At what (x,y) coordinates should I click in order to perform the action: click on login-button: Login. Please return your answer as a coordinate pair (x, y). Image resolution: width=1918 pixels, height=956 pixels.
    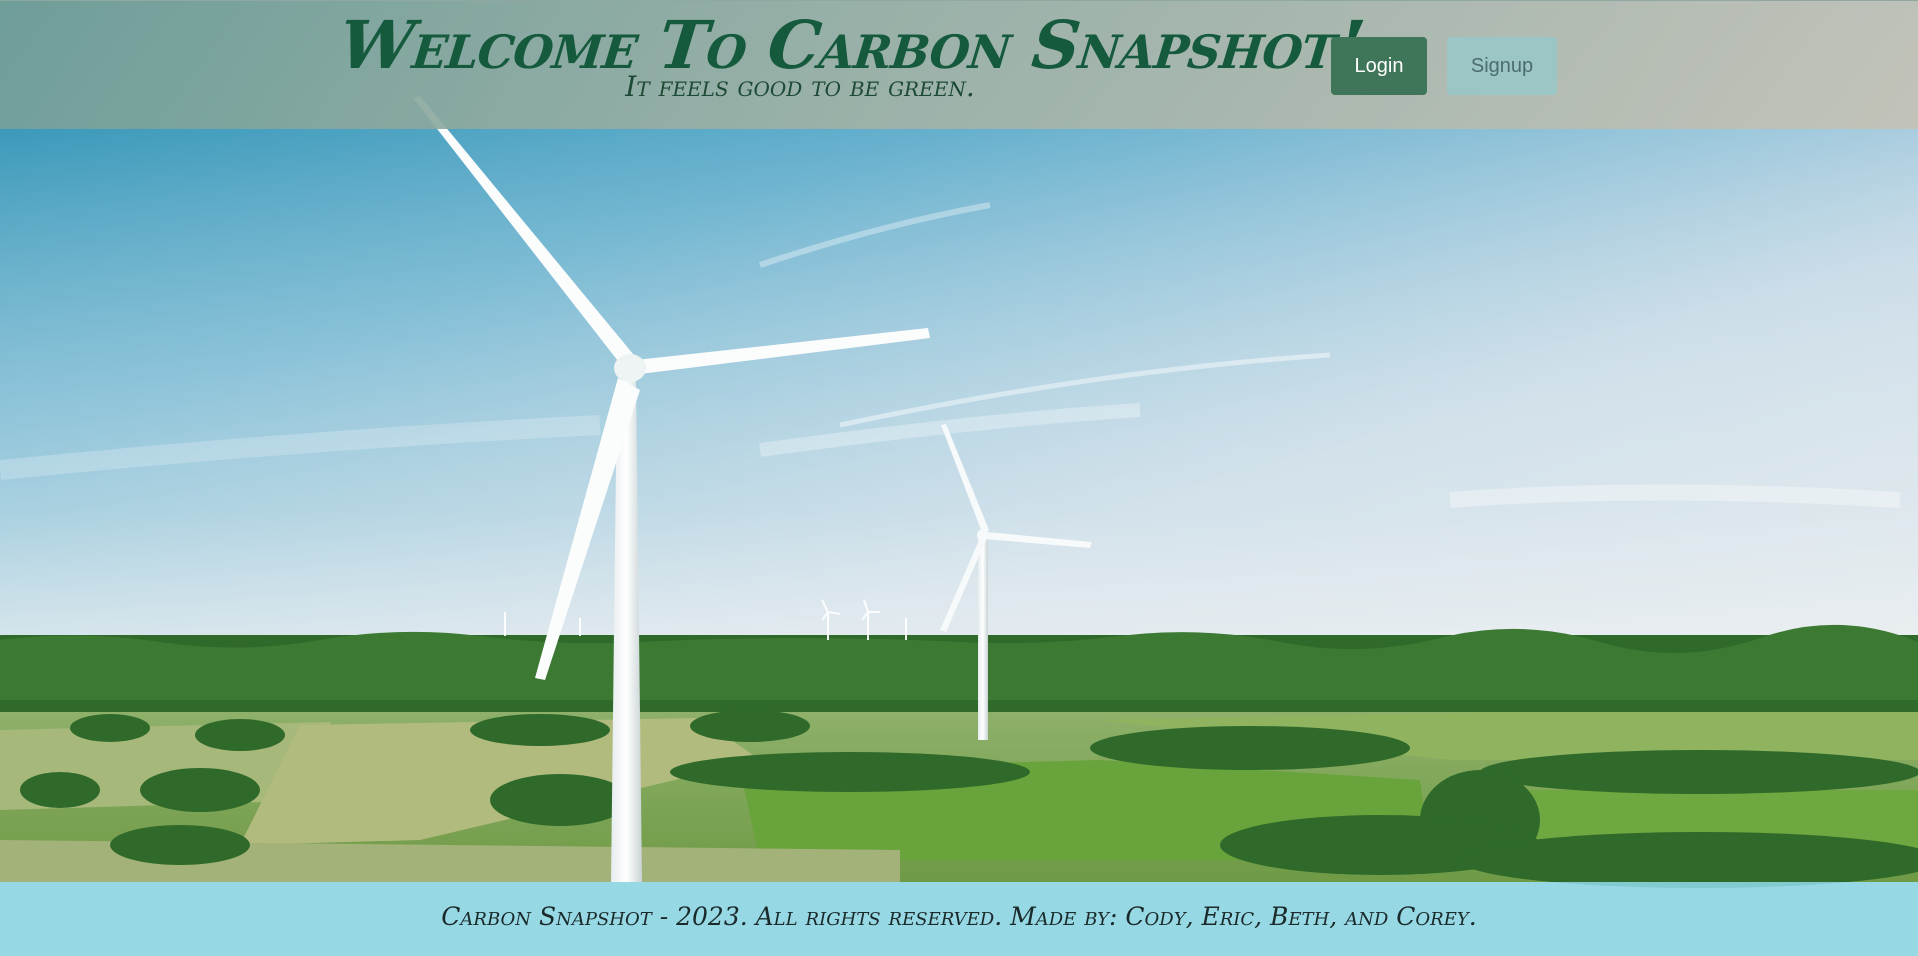
    Looking at the image, I should click on (1379, 66).